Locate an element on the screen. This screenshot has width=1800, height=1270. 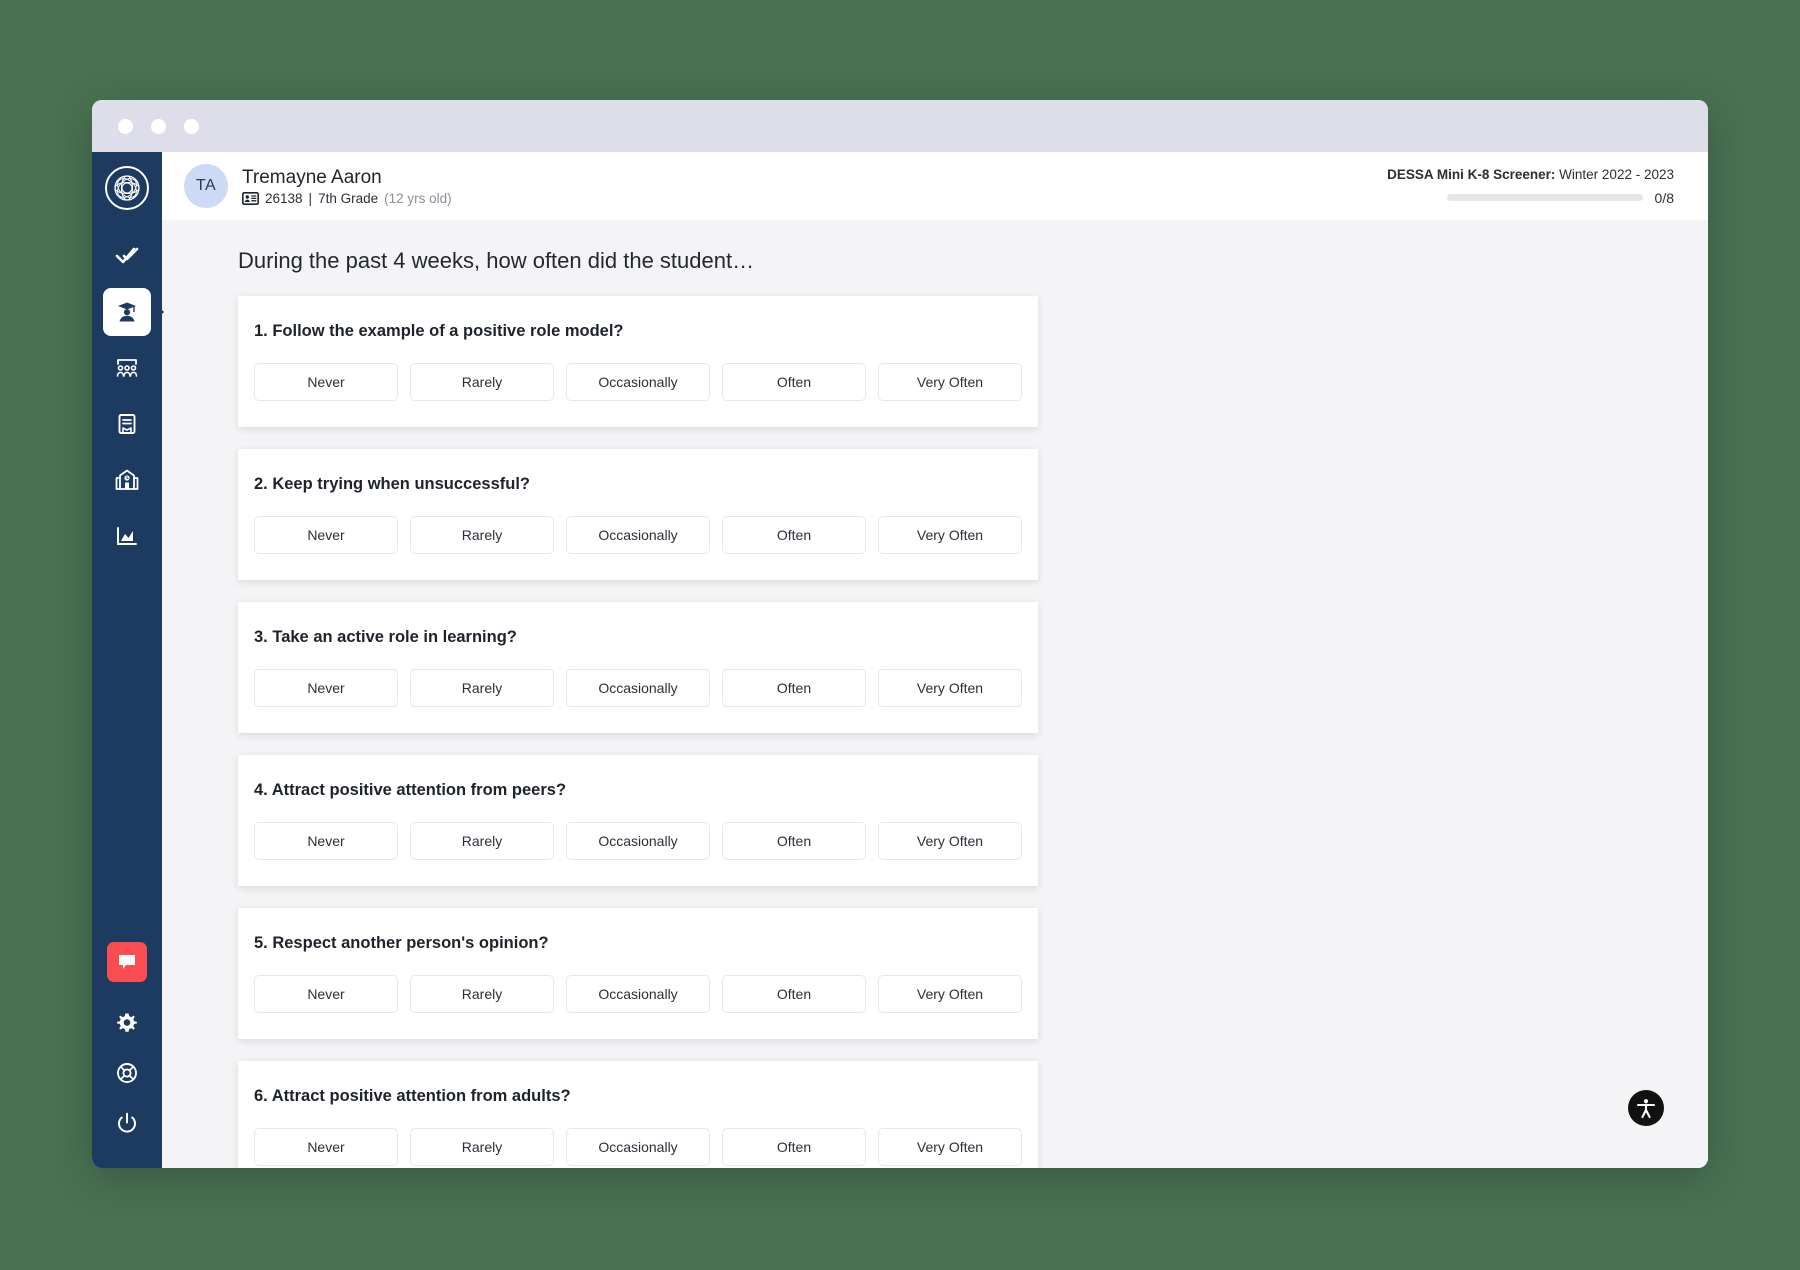
window-minimize-button is located at coordinates (158, 126).